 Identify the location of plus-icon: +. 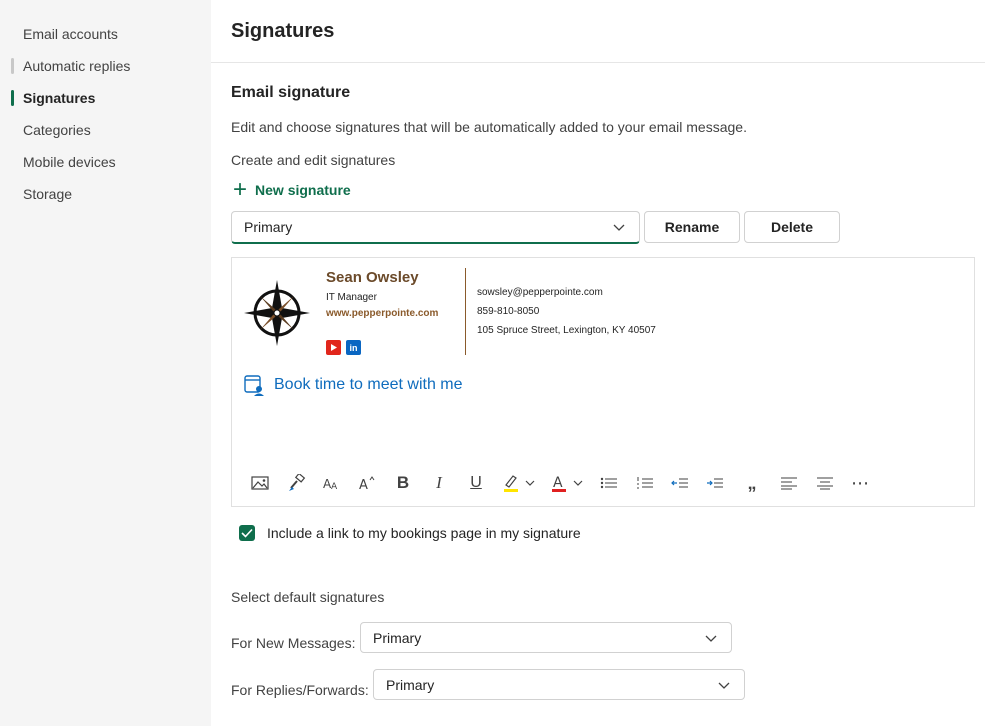
(240, 189).